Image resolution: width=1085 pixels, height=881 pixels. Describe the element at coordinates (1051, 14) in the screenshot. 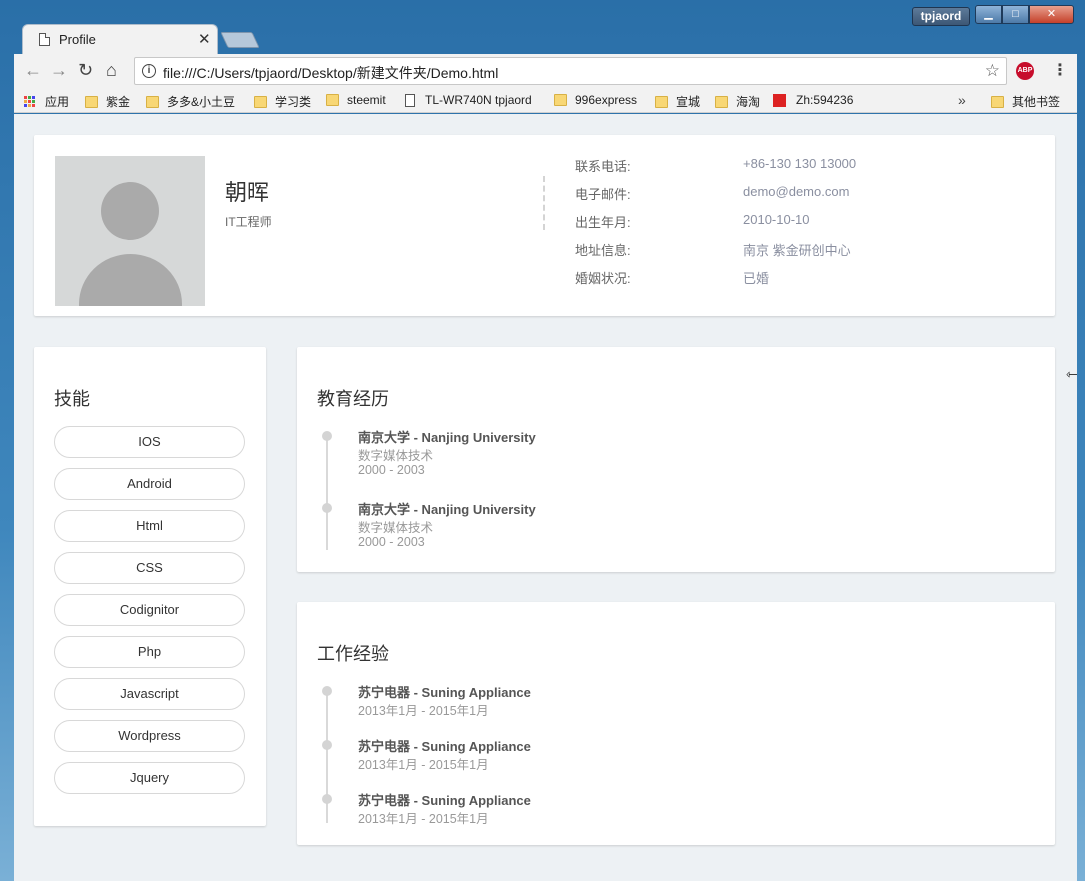

I see `close-window-button: ✕` at that location.